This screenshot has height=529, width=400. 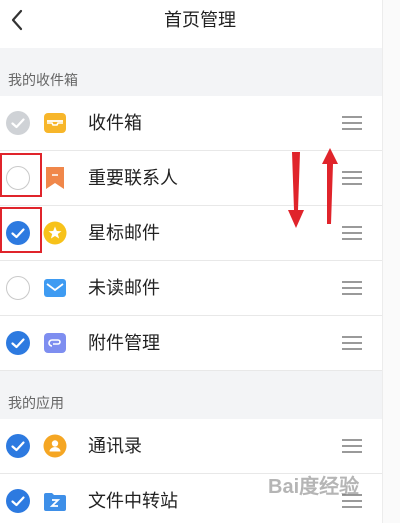 I want to click on item-label: 星标邮件, so click(x=124, y=233).